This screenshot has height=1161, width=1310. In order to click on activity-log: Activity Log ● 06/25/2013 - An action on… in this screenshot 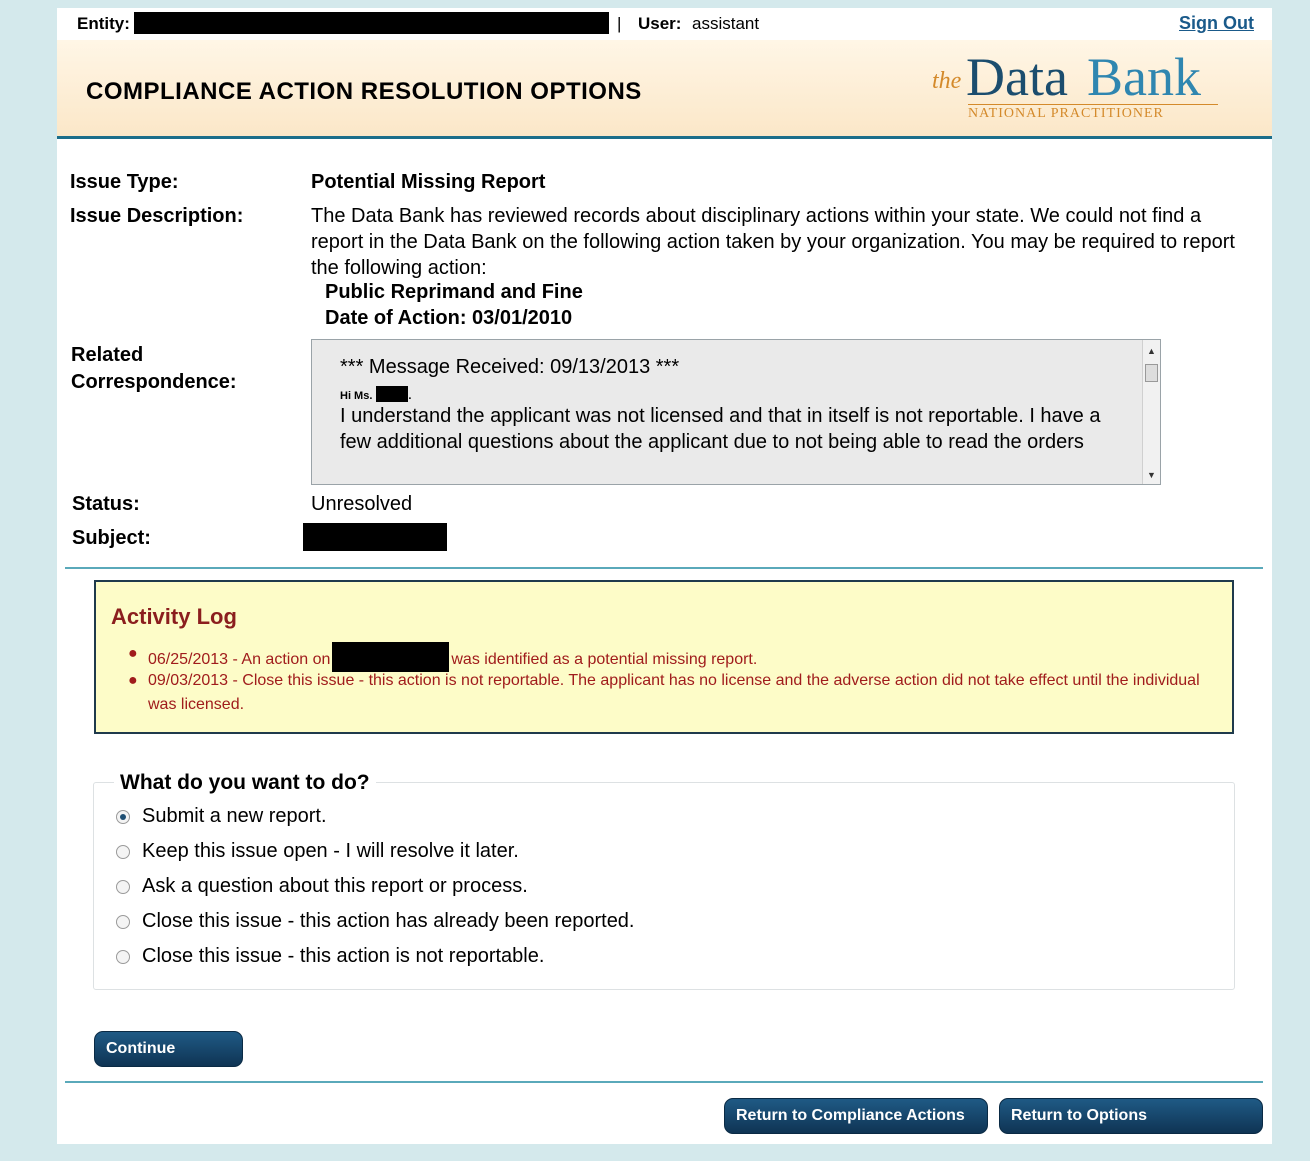, I will do `click(664, 657)`.